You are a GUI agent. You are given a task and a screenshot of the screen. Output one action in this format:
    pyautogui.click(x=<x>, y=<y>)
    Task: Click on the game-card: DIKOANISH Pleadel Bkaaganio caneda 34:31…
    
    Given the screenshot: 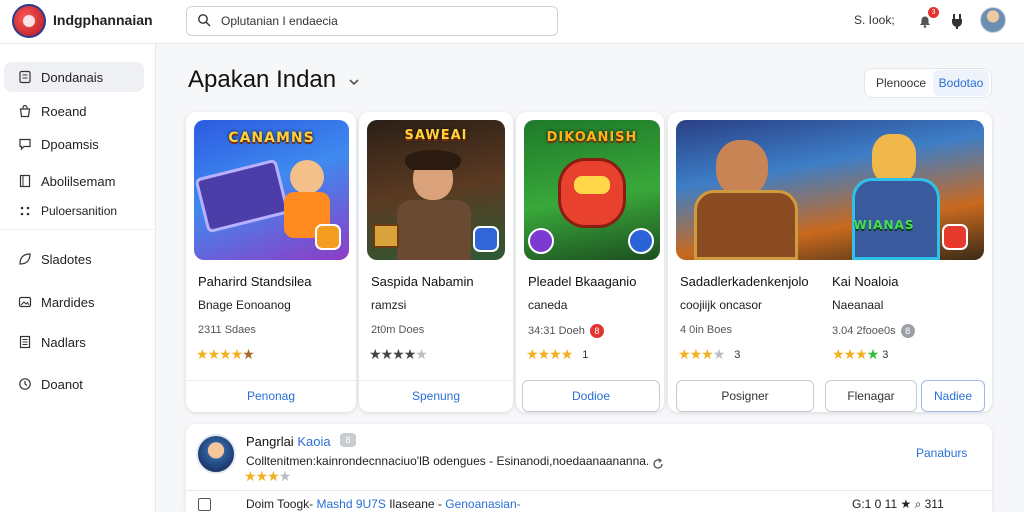 What is the action you would take?
    pyautogui.click(x=590, y=262)
    